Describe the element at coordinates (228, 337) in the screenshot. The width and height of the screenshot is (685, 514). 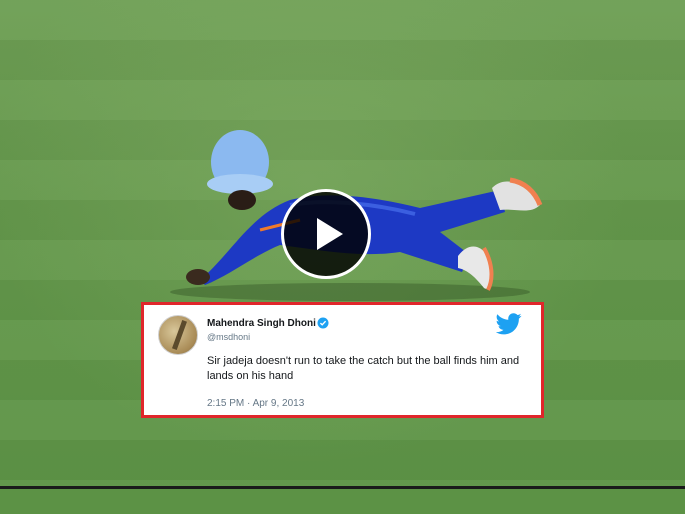
I see `tweet-author-handle: @msdhoni` at that location.